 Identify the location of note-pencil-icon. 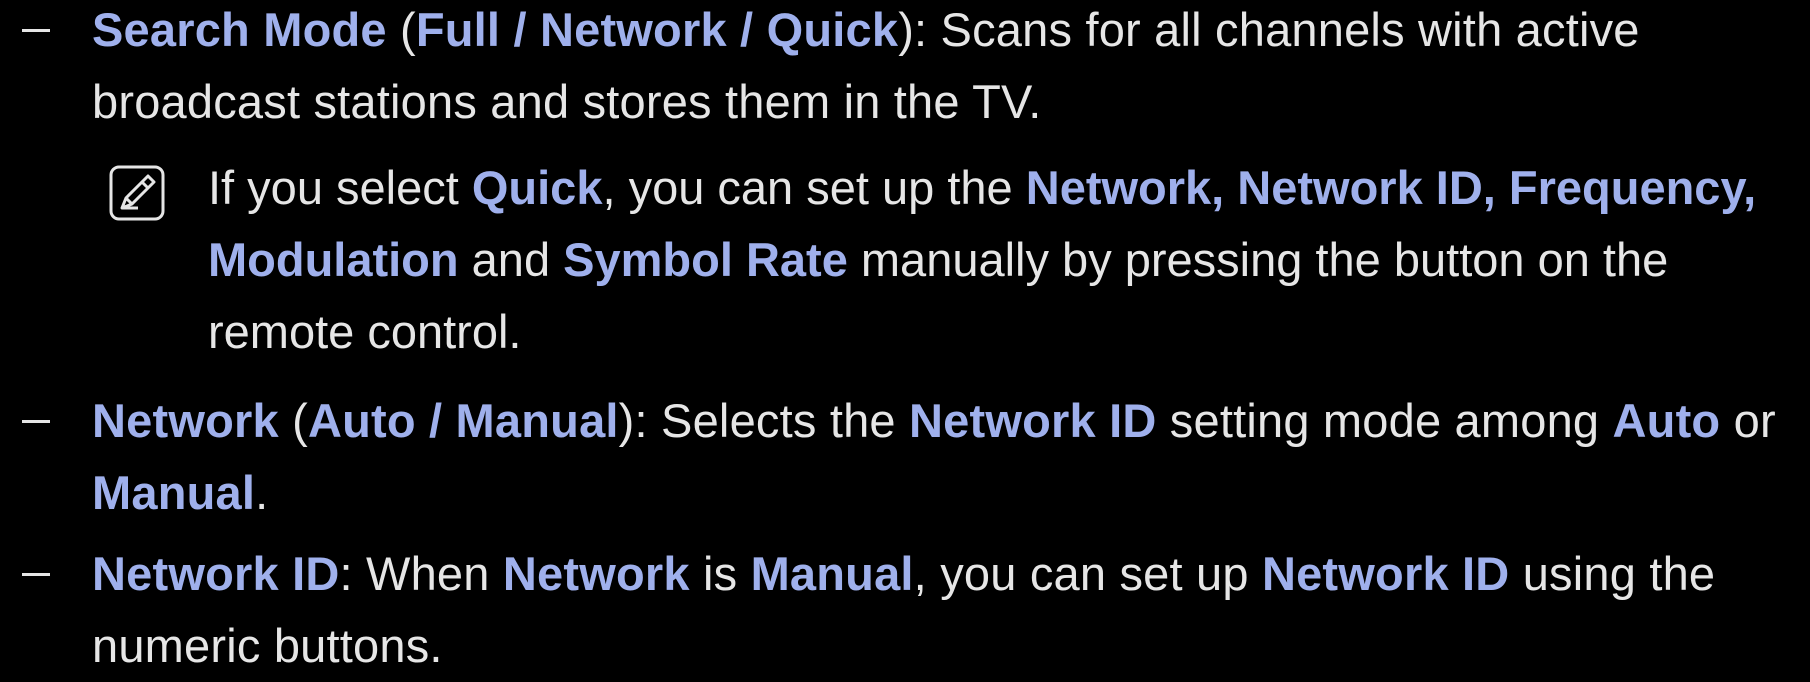
(137, 193).